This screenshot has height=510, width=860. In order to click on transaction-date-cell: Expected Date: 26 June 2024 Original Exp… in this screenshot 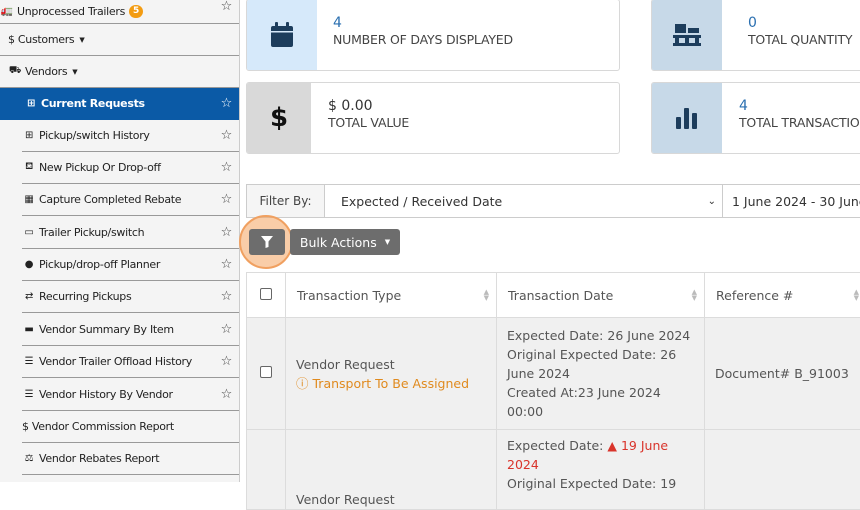, I will do `click(601, 374)`.